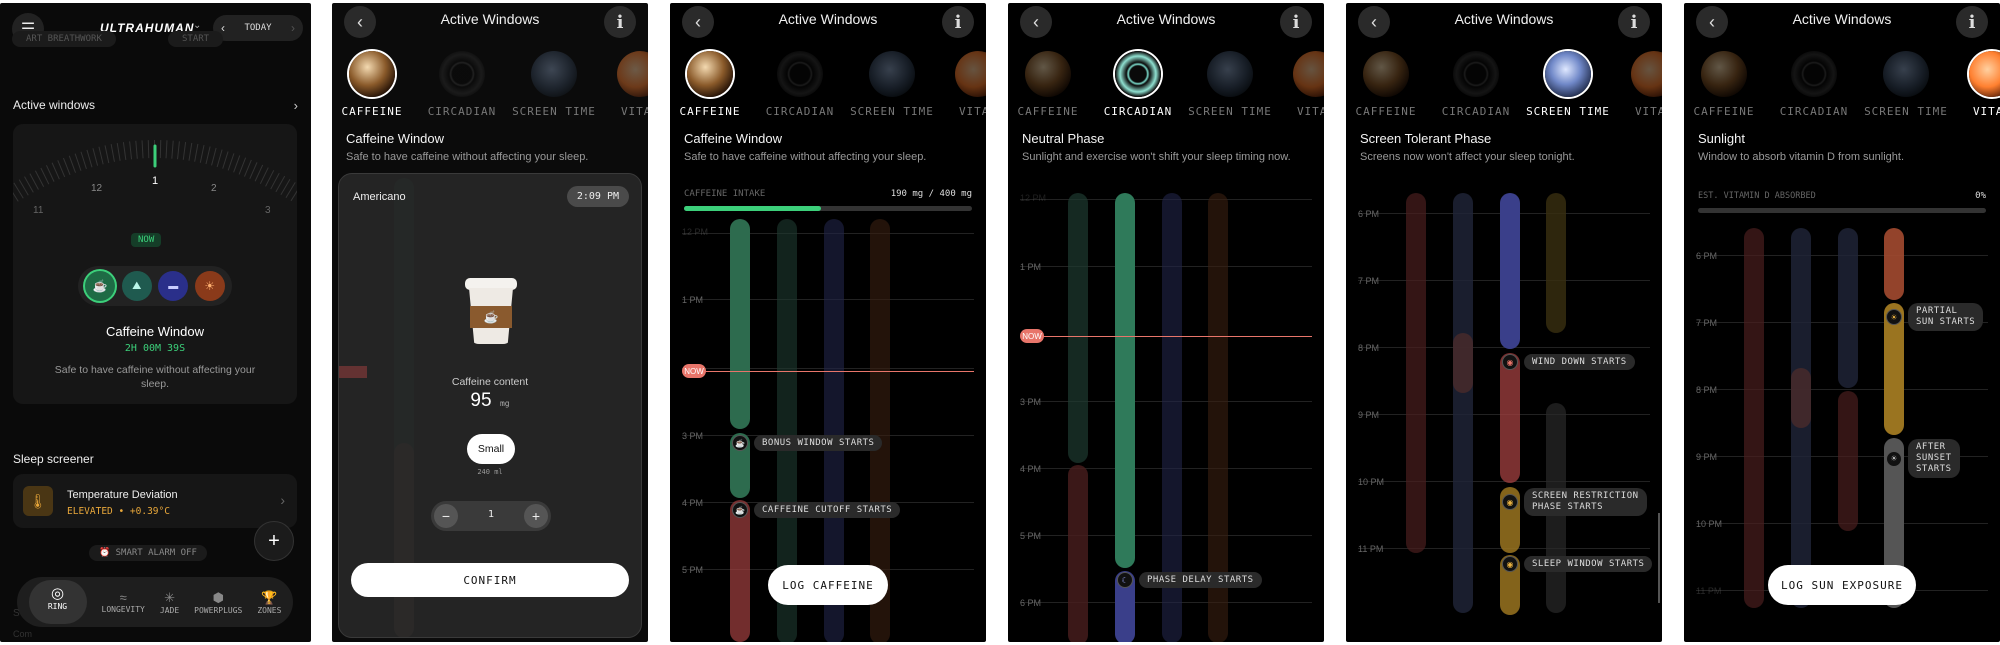 Image resolution: width=2000 pixels, height=645 pixels. I want to click on time-label: 5 PM, so click(693, 570).